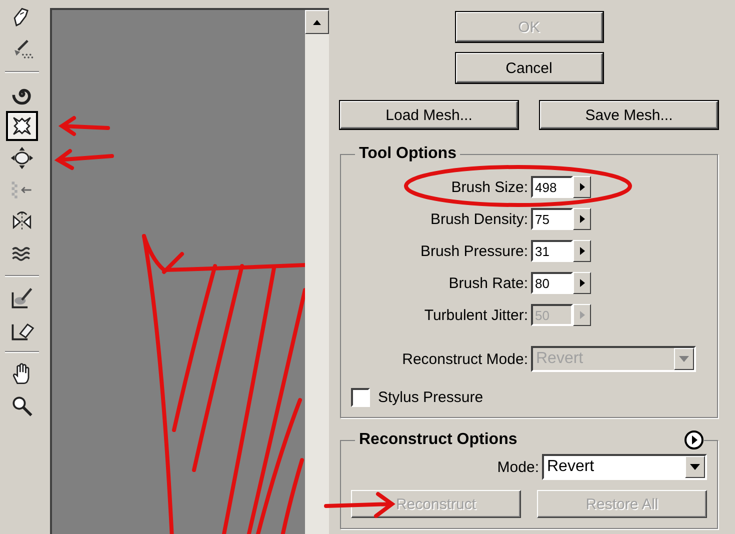  Describe the element at coordinates (552, 219) in the screenshot. I see `number-field: 75` at that location.